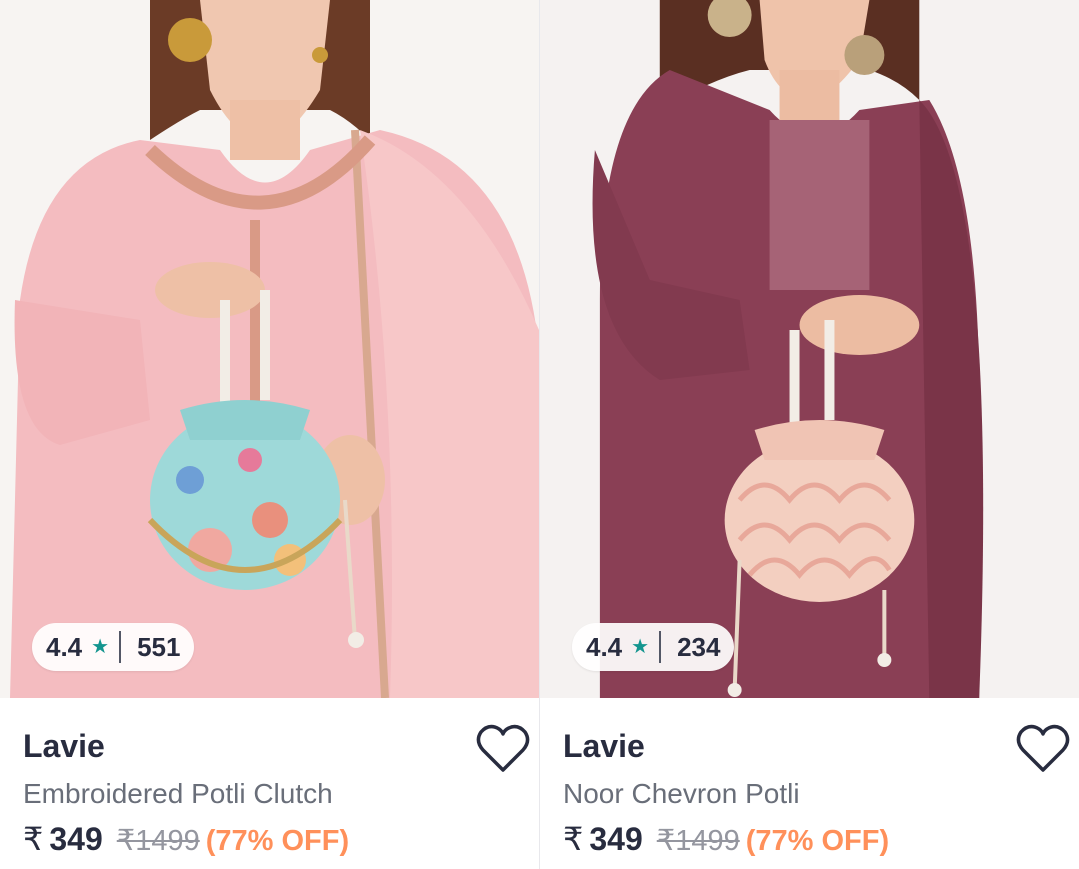 This screenshot has width=1079, height=869. What do you see at coordinates (178, 793) in the screenshot?
I see `product-name: Embroidered Potli Clutch` at bounding box center [178, 793].